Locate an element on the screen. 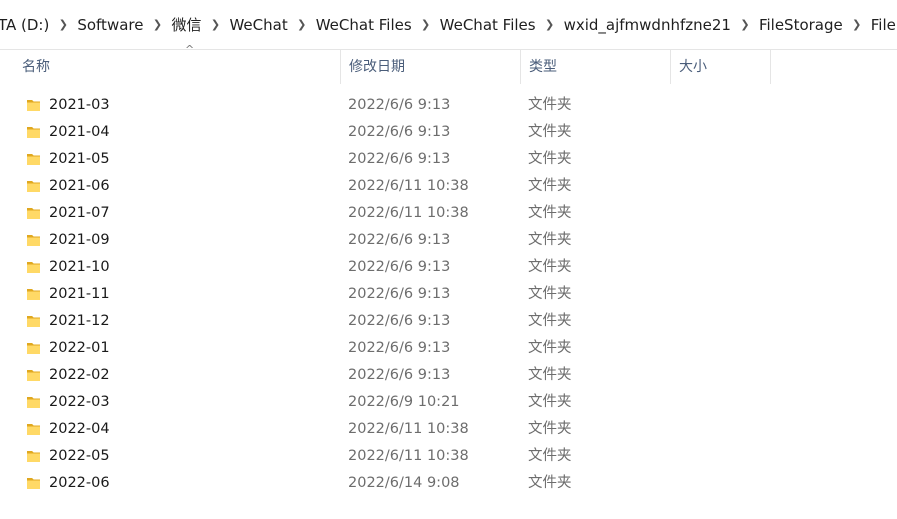 This screenshot has width=897, height=519. column-header-name: 名称 ^ is located at coordinates (177, 64).